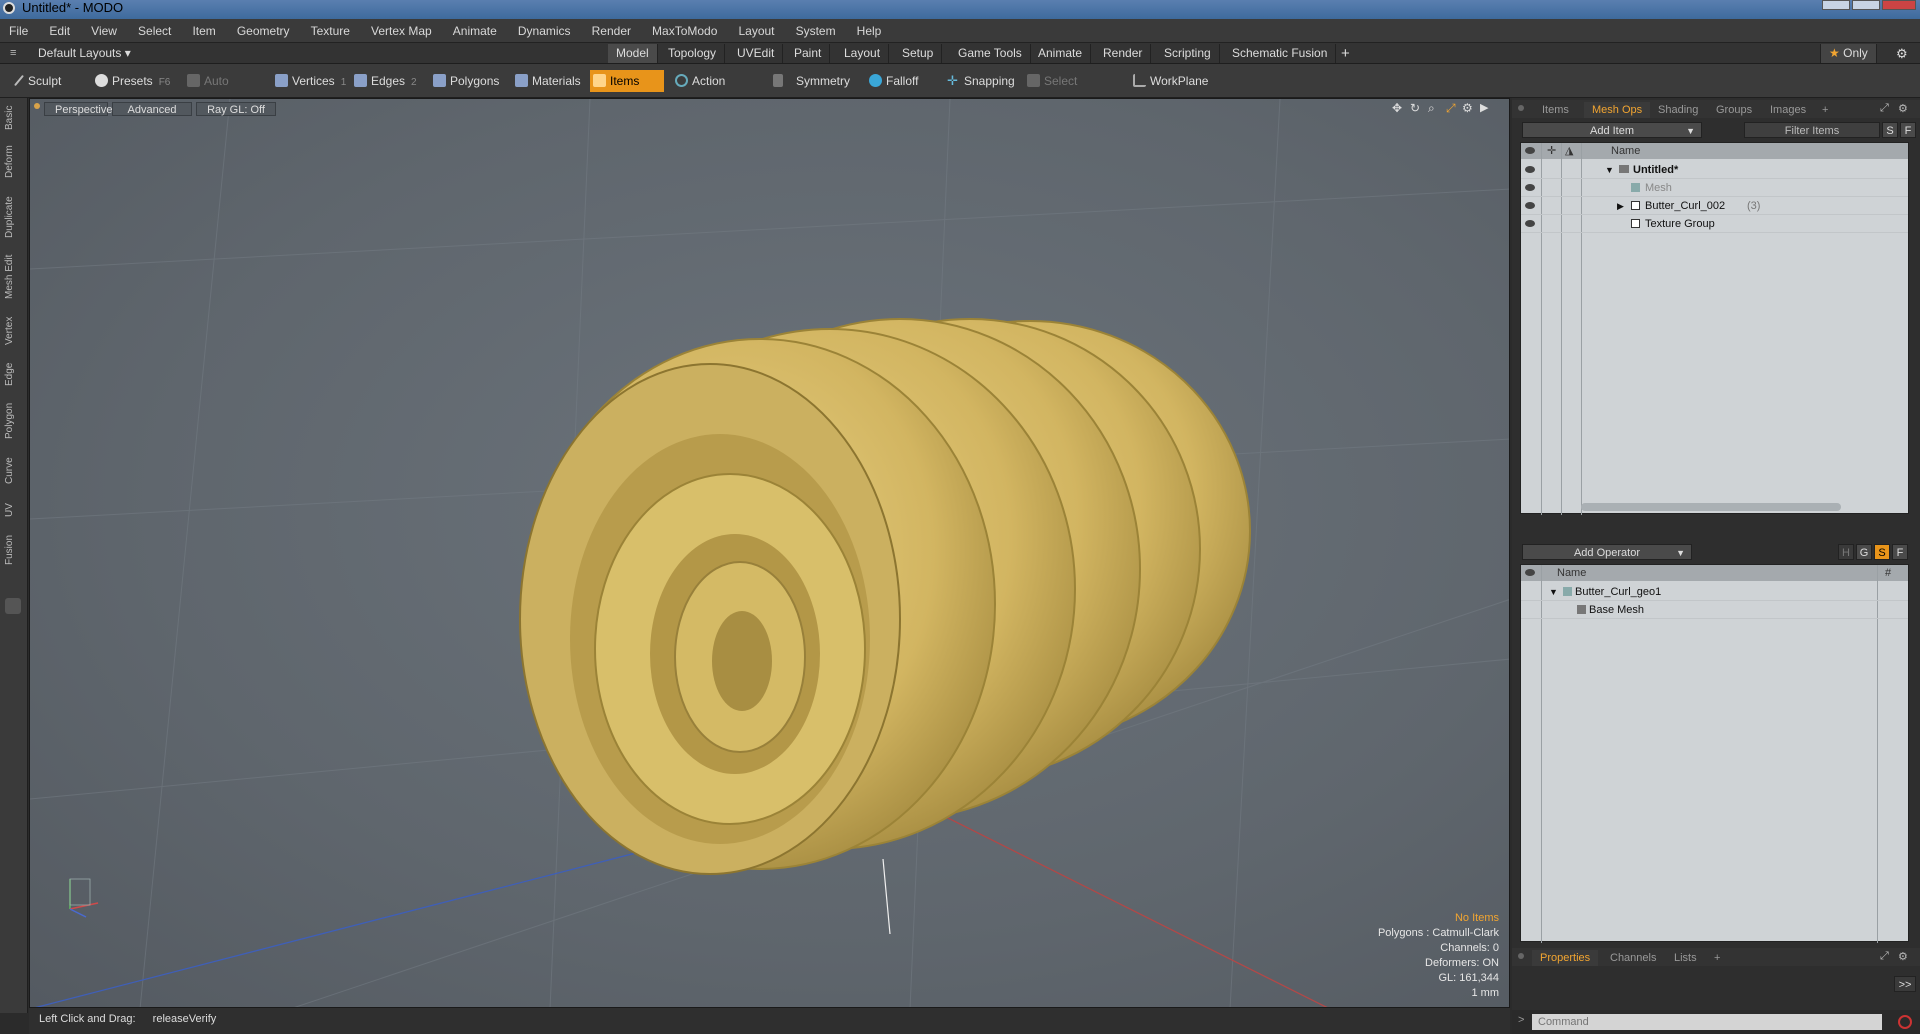  Describe the element at coordinates (311, 81) in the screenshot. I see `vertices-button: Vertices 1` at that location.